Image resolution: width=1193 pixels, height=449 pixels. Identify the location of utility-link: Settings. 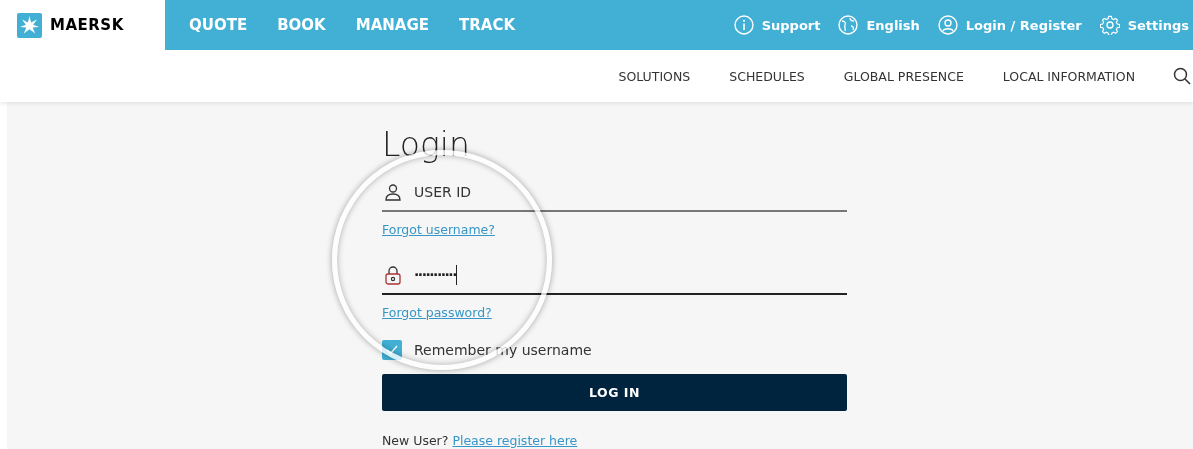
(1144, 25).